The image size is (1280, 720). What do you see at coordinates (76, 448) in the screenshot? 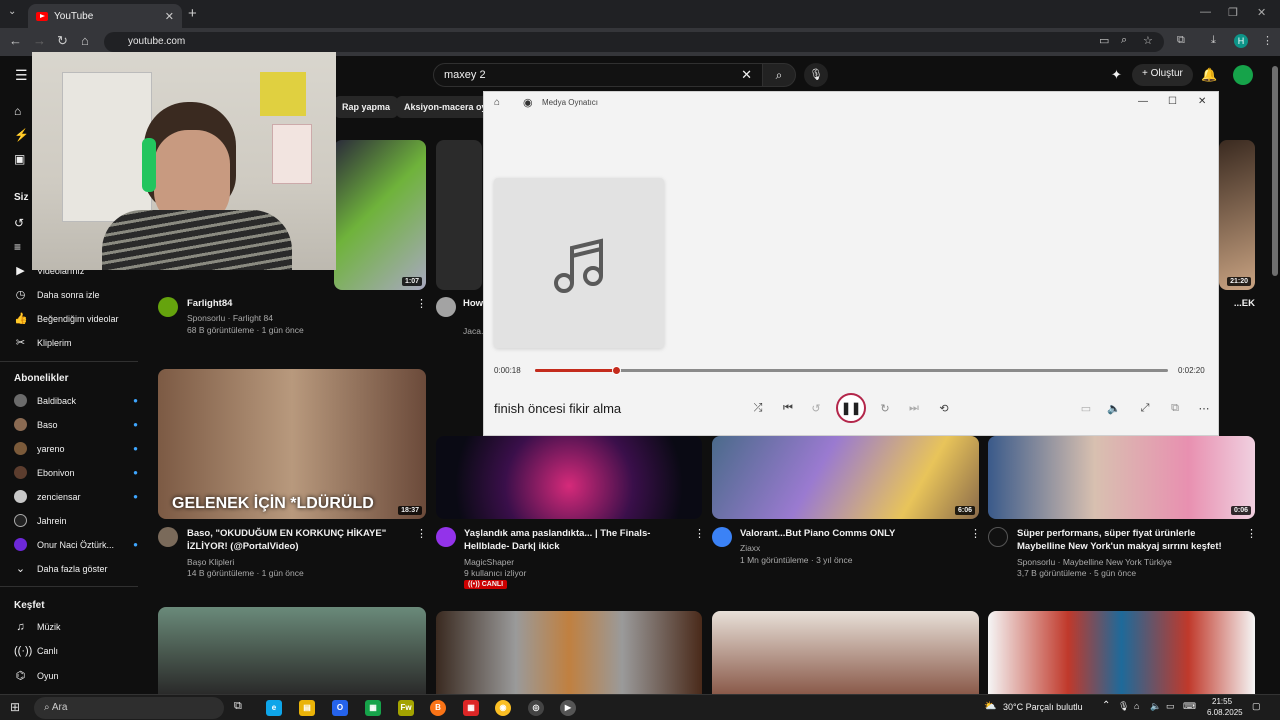
I see `sidebar-item-subscription: yareno ●` at bounding box center [76, 448].